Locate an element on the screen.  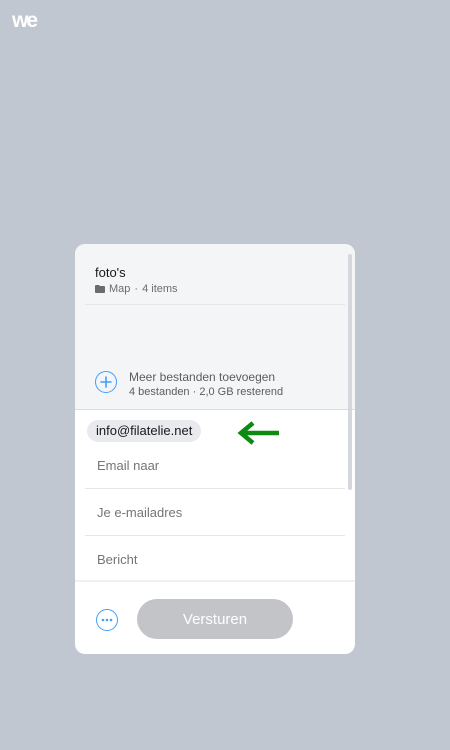
scrollbar is located at coordinates (350, 372).